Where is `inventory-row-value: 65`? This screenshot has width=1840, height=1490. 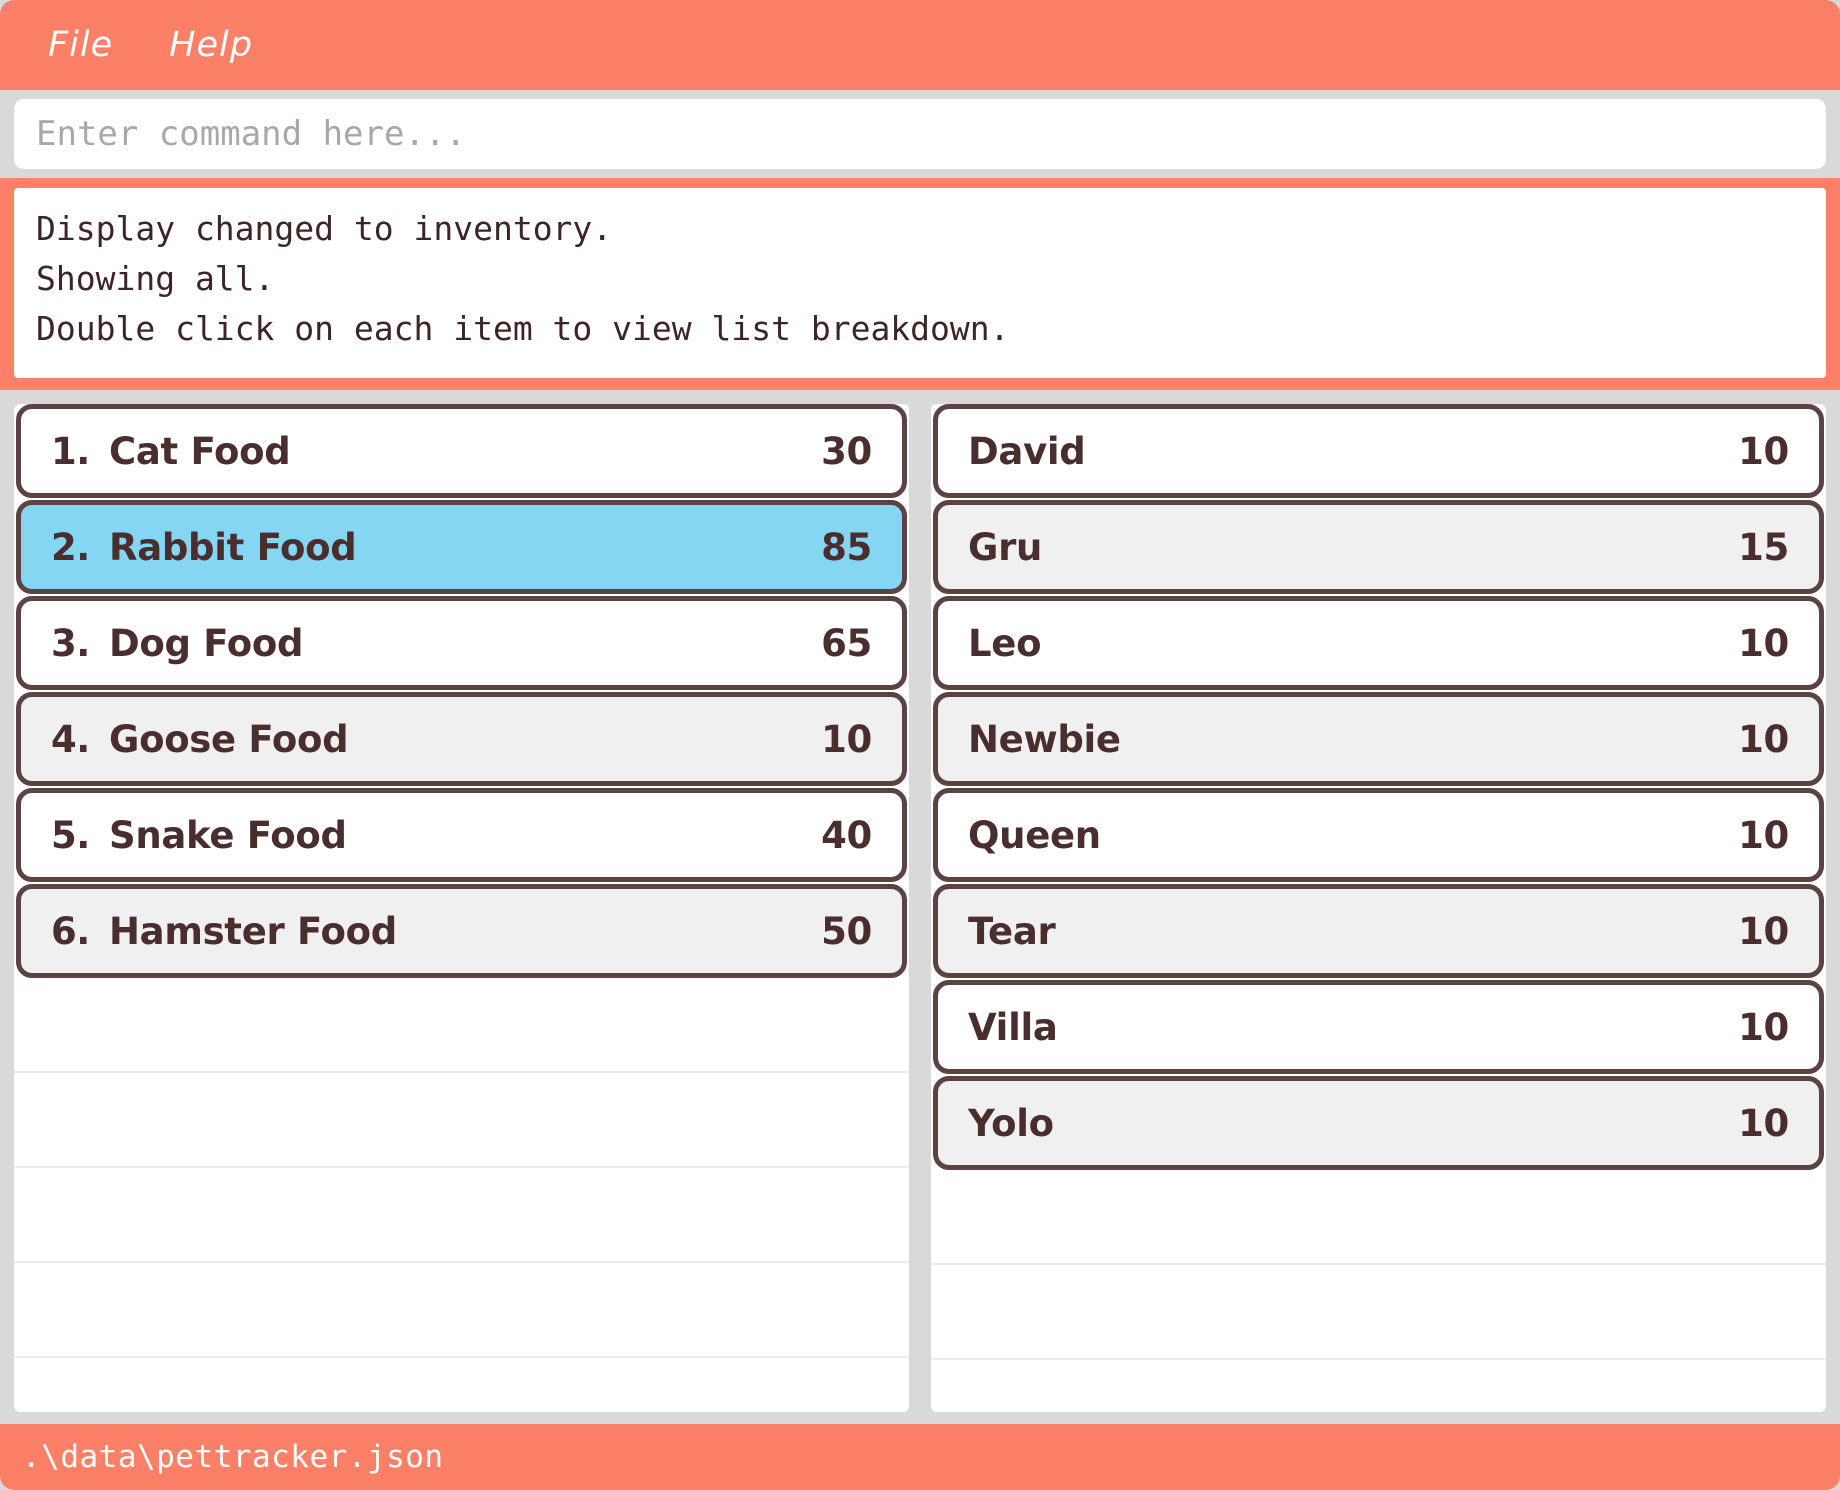
inventory-row-value: 65 is located at coordinates (846, 643).